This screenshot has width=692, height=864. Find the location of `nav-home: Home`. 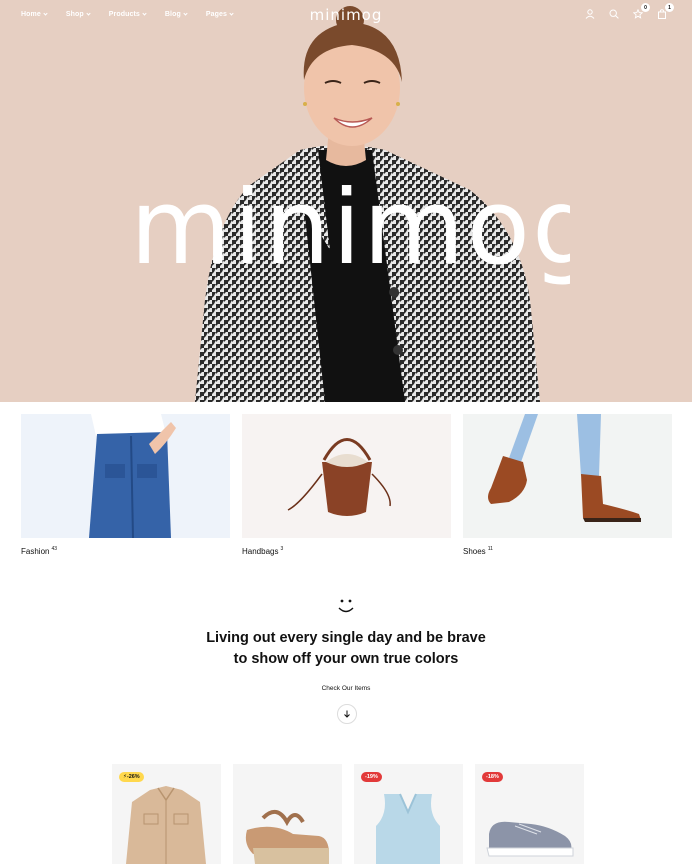

nav-home: Home is located at coordinates (34, 14).